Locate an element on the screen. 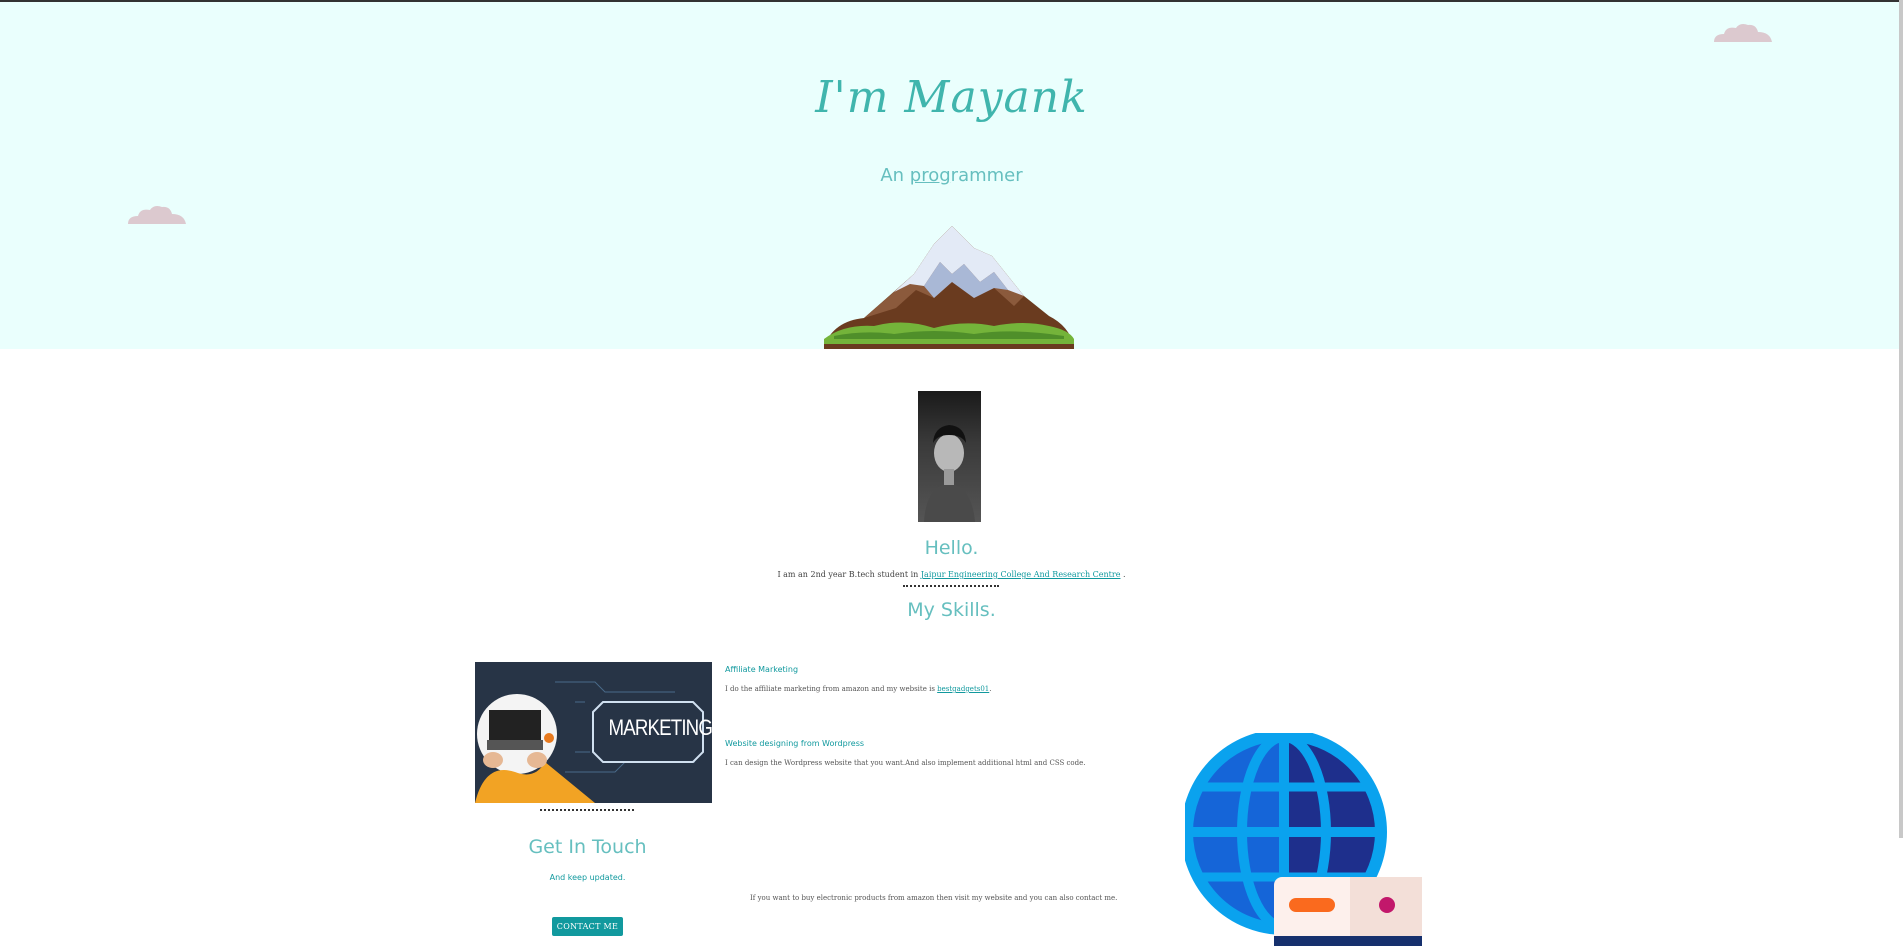 This screenshot has height=946, width=1903. hero-title: I'm Mayank is located at coordinates (951, 97).